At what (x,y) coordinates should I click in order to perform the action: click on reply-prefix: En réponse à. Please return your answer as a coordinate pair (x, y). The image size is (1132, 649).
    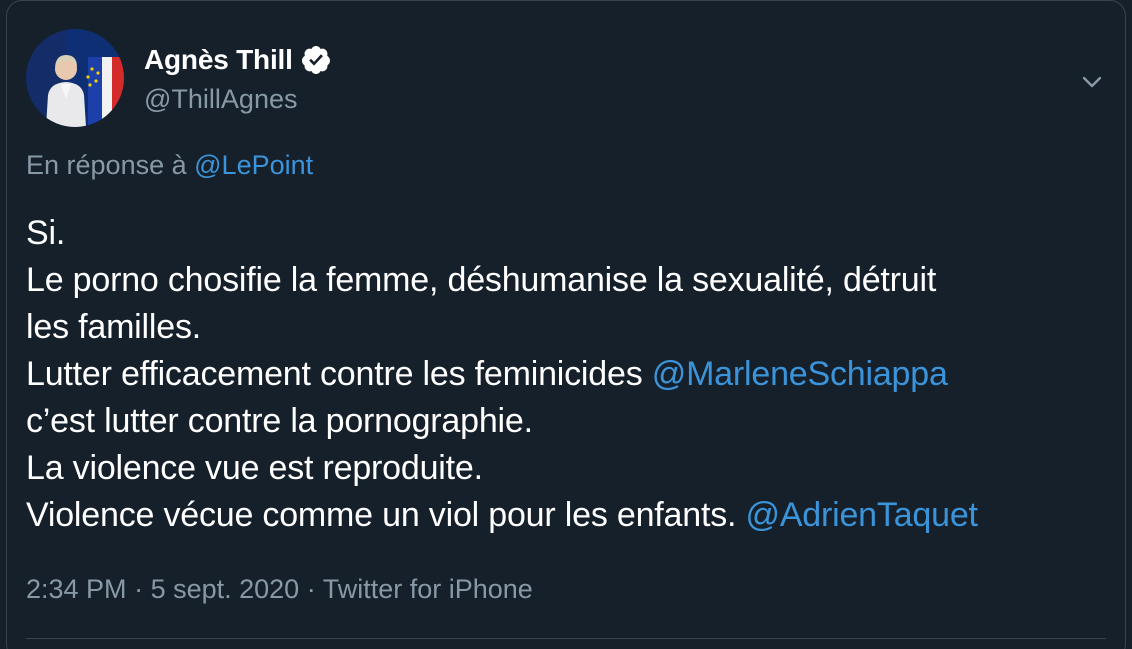
    Looking at the image, I should click on (106, 165).